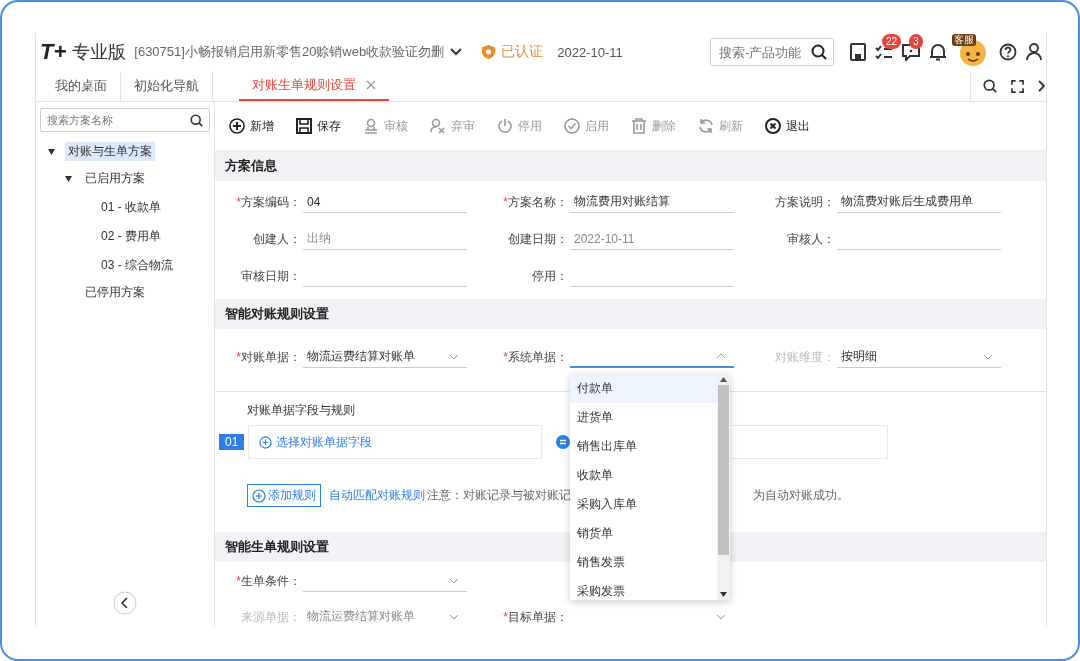  I want to click on company-name: [630751]小畅报销启用新零售20赊销web收款验证勿删, so click(289, 52).